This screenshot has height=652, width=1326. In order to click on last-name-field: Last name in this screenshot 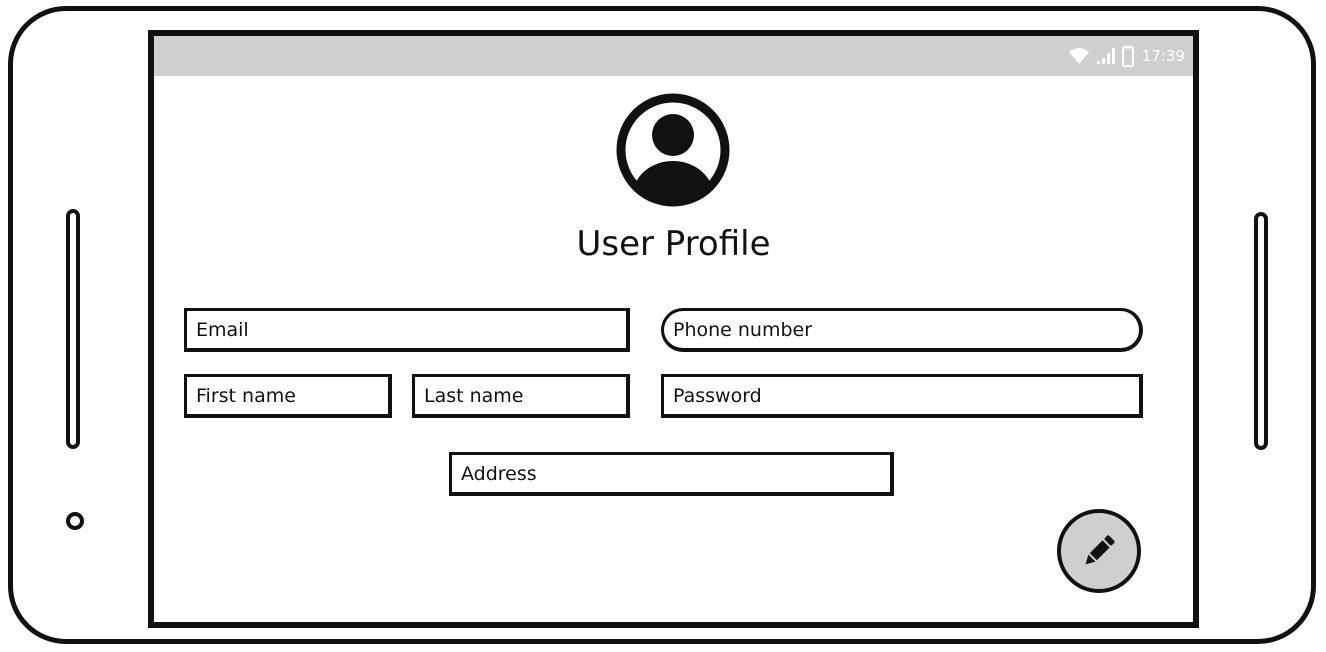, I will do `click(521, 396)`.